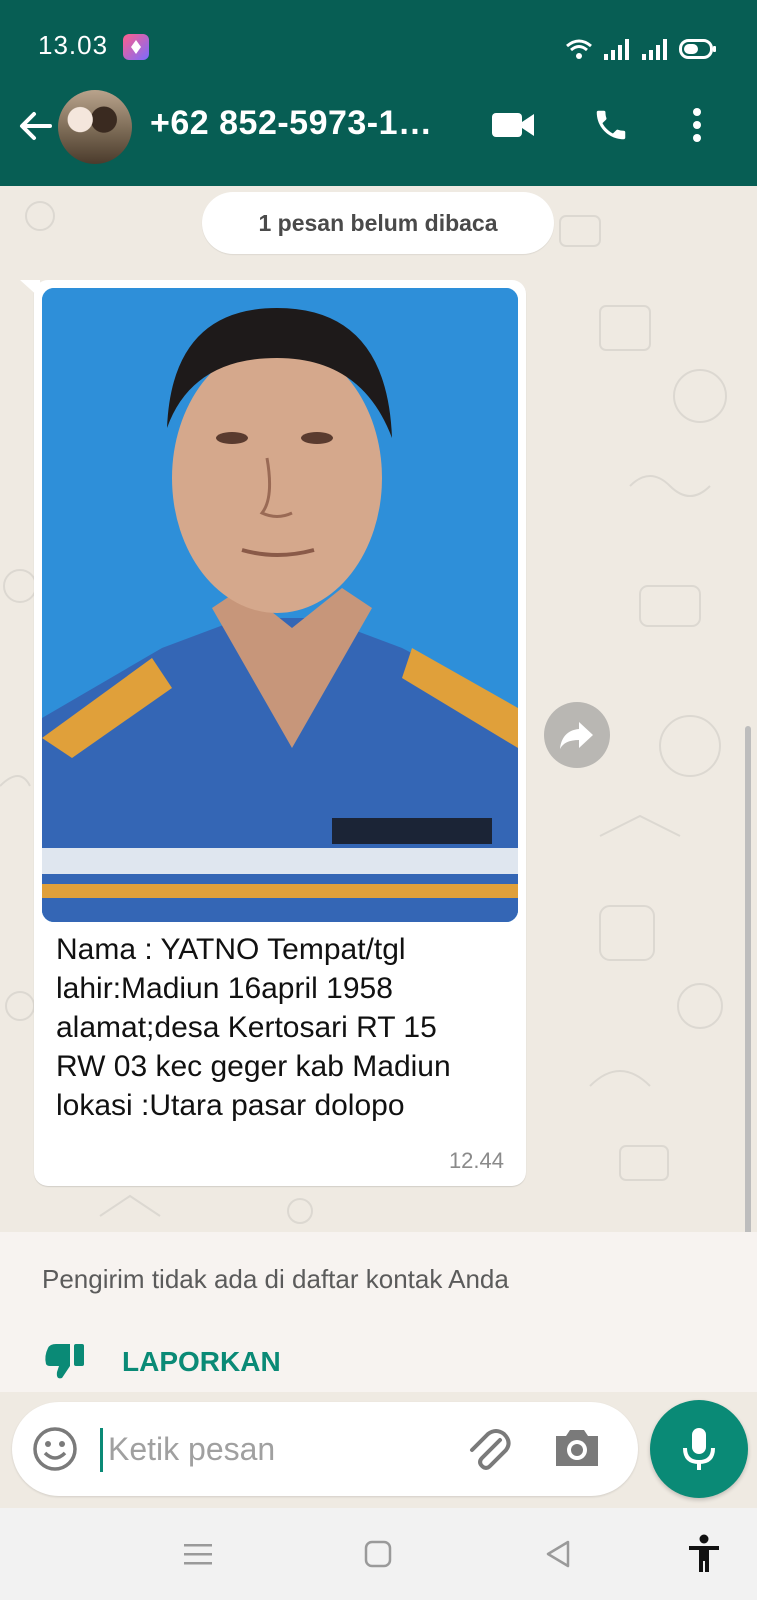 This screenshot has height=1600, width=757. Describe the element at coordinates (201, 1361) in the screenshot. I see `report-label: LAPORKAN` at that location.